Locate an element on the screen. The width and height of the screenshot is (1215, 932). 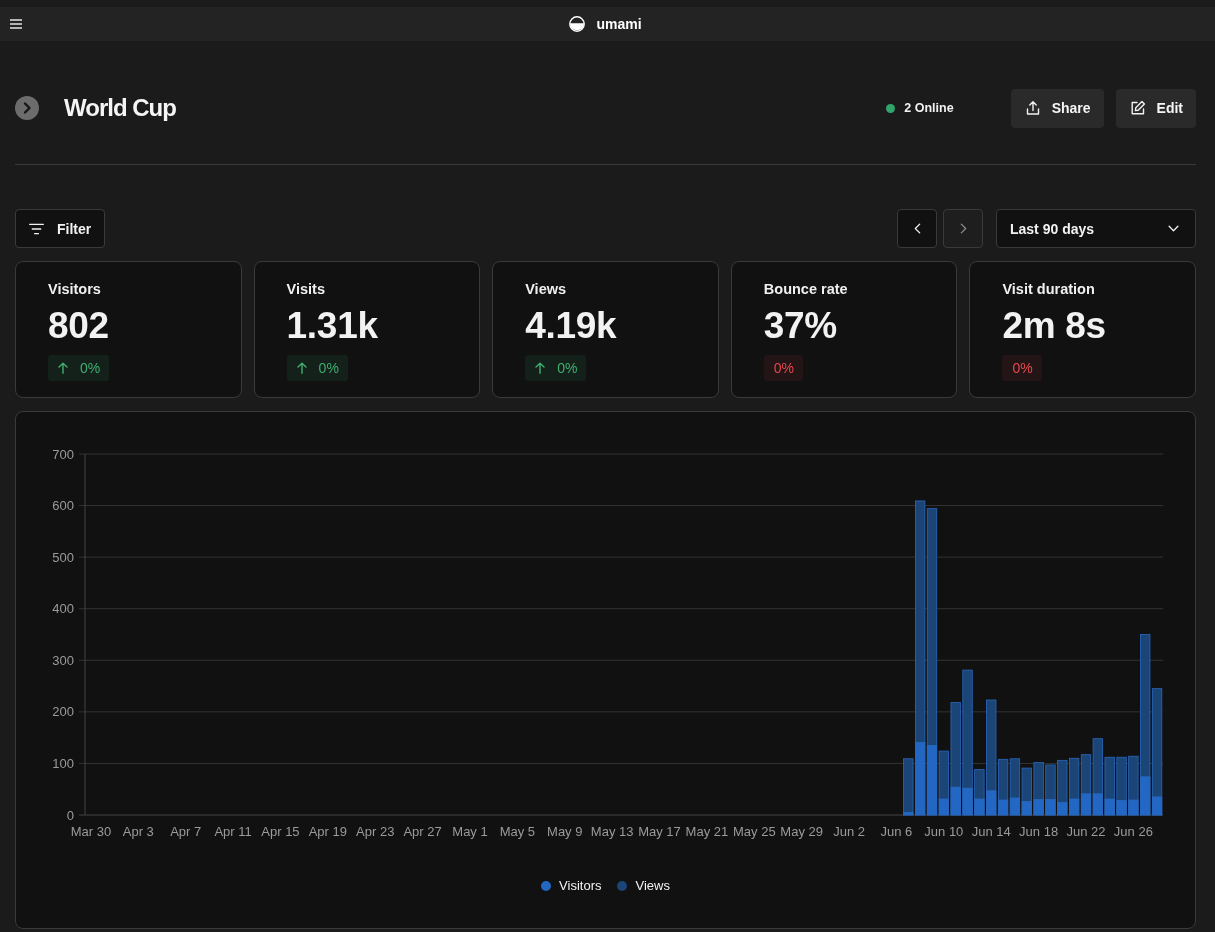
chevron-circle-icon is located at coordinates (27, 108).